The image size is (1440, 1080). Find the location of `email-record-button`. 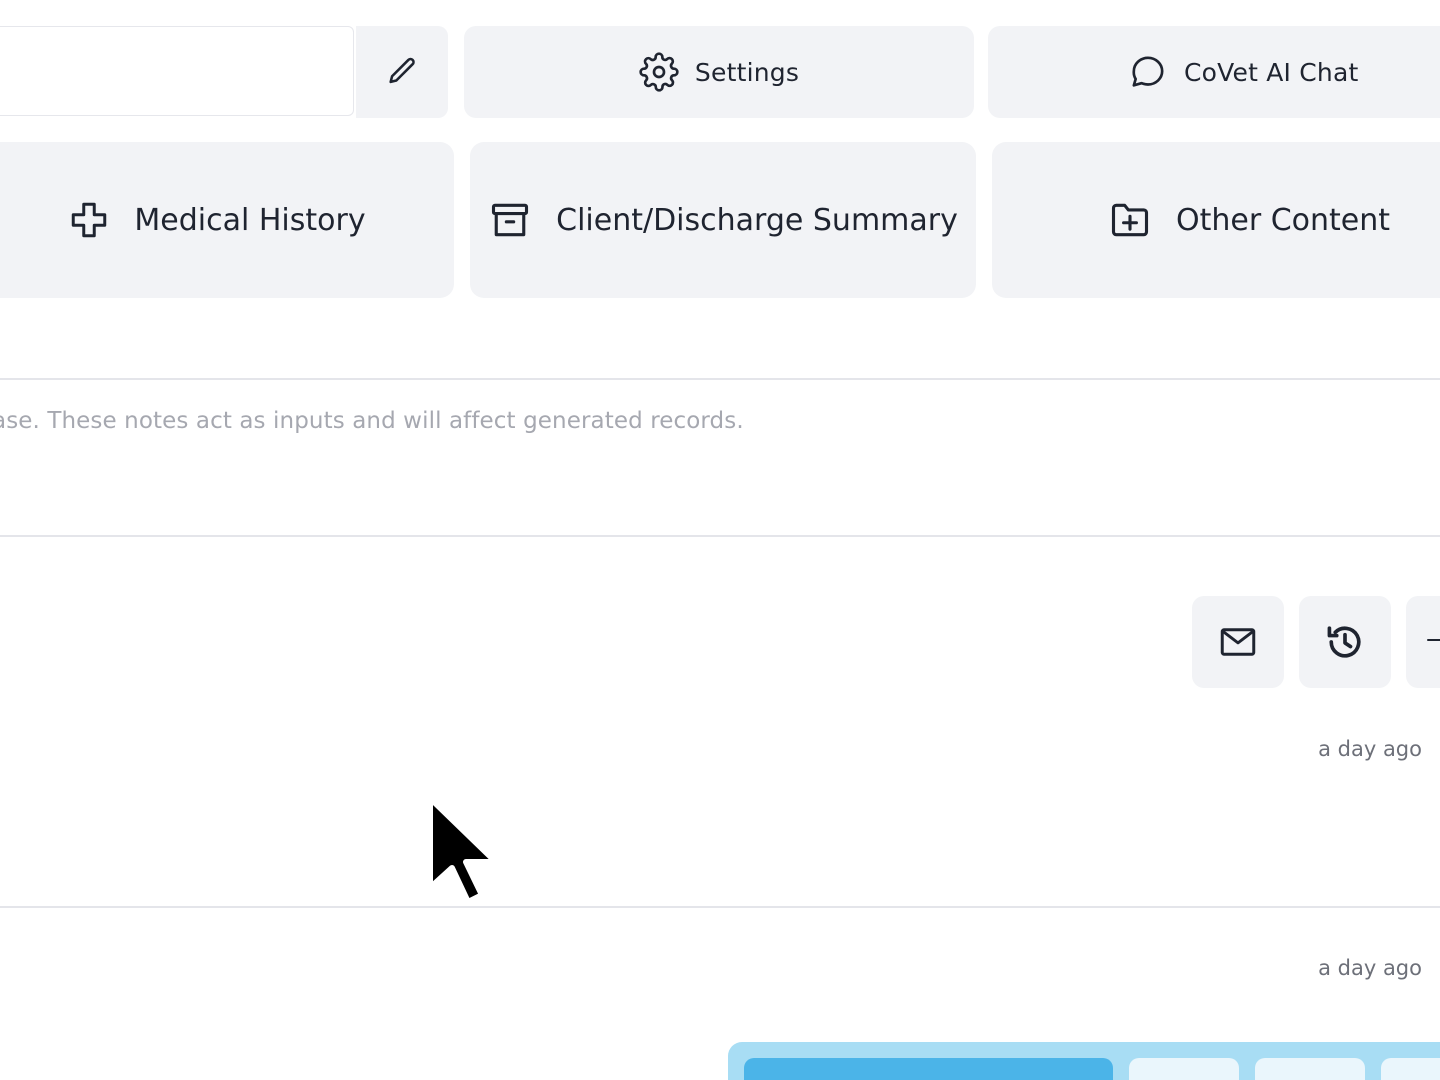

email-record-button is located at coordinates (1238, 642).